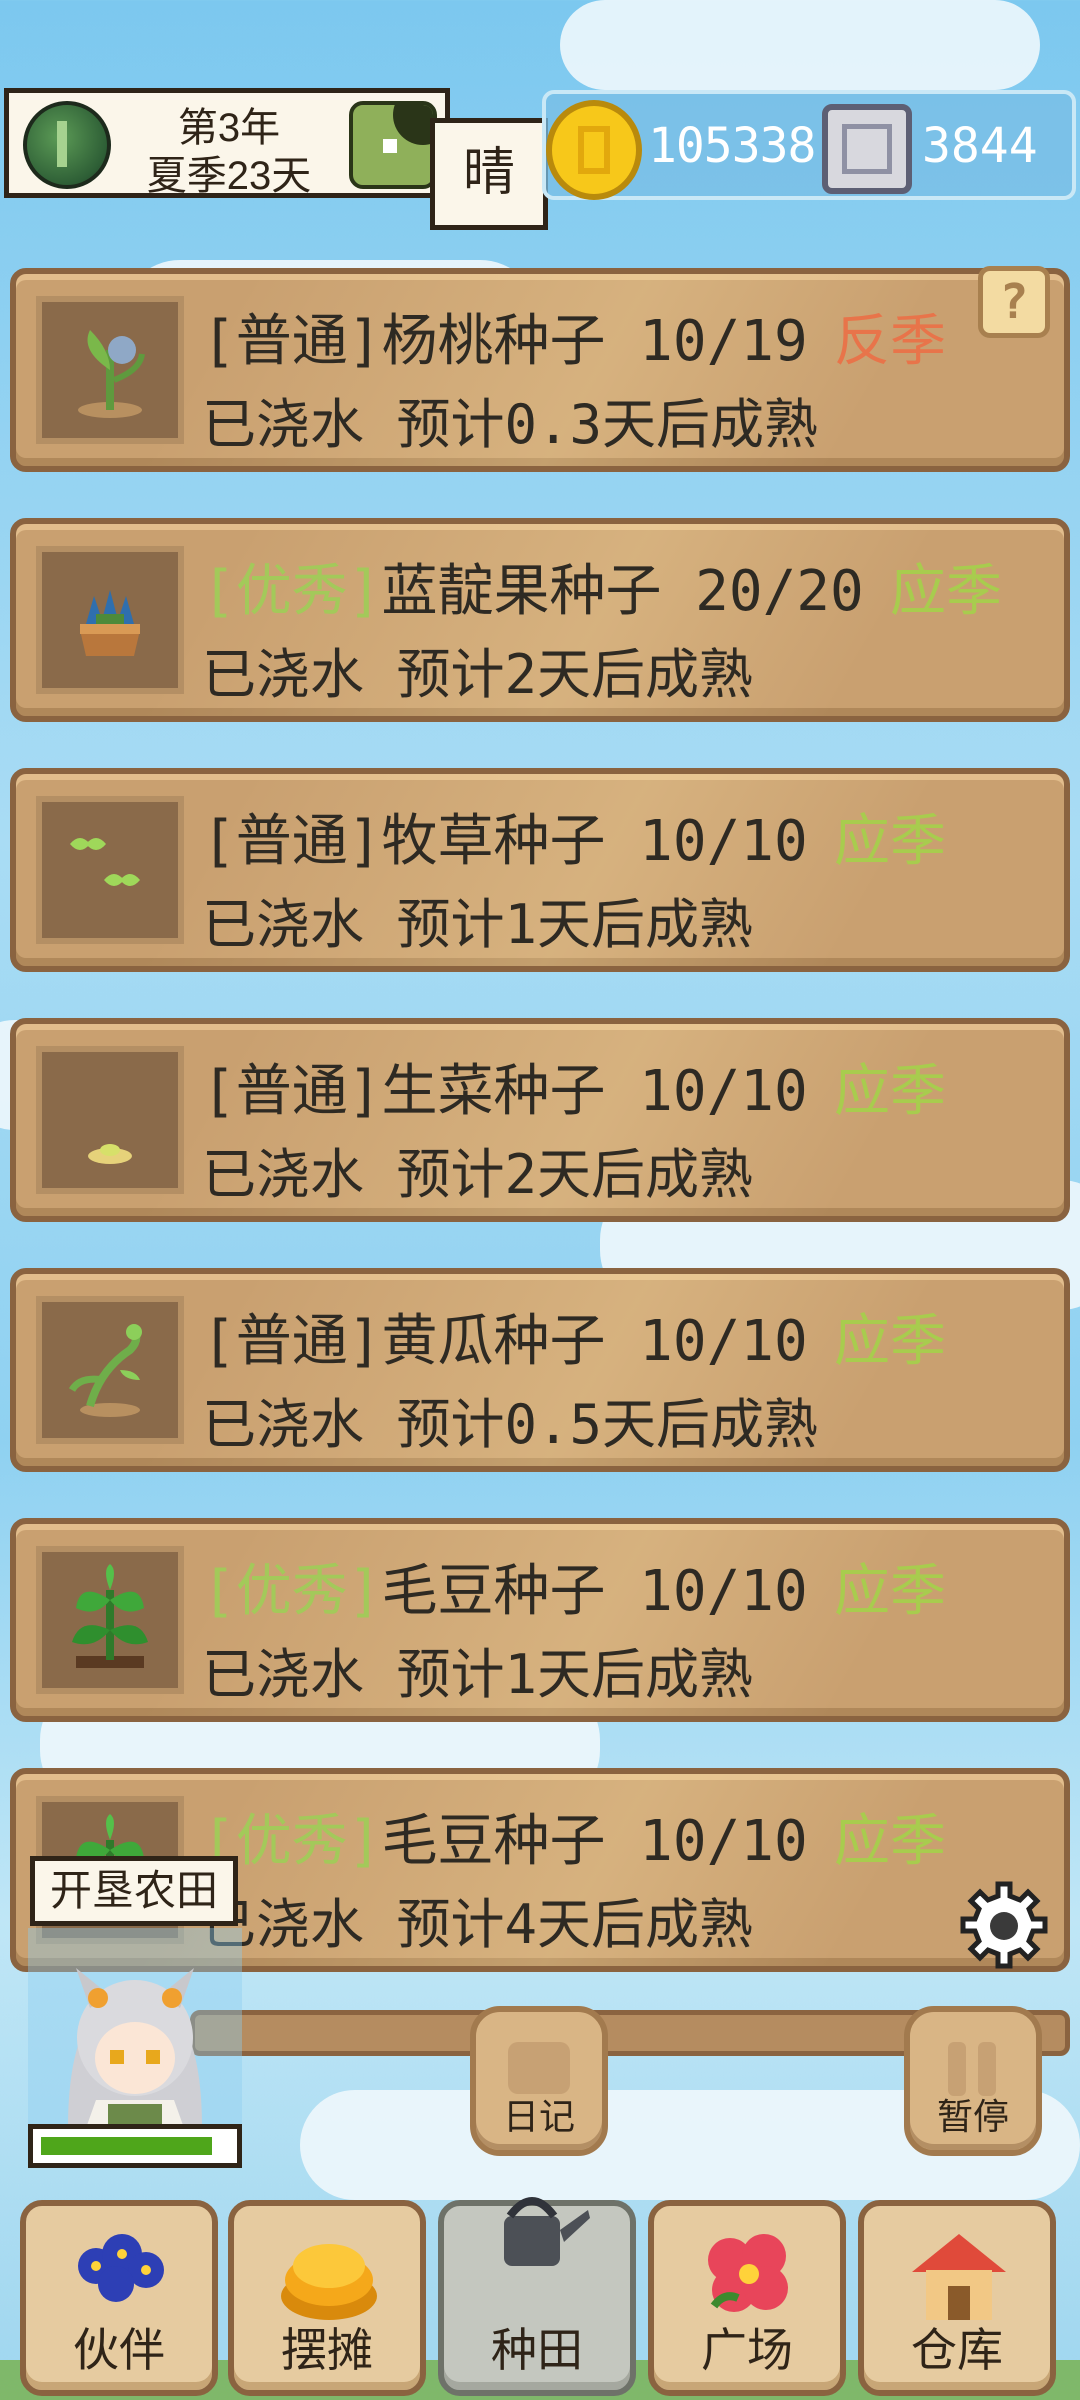 This screenshot has height=2400, width=1080. I want to click on crop-title: [优秀]蓝靛果种子 20/20, so click(533, 586).